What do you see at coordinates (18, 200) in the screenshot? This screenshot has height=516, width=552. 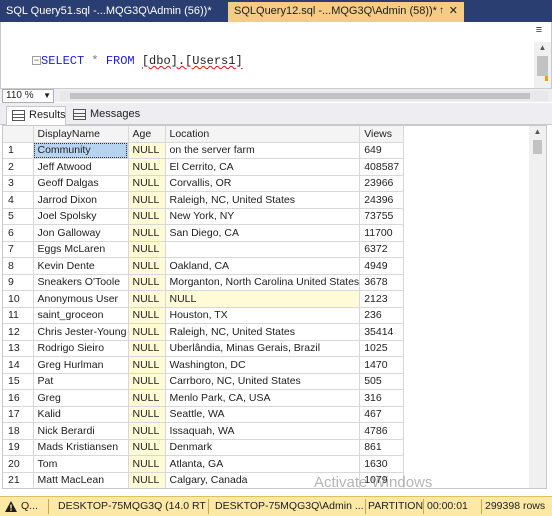 I see `row-number-cell: 4` at bounding box center [18, 200].